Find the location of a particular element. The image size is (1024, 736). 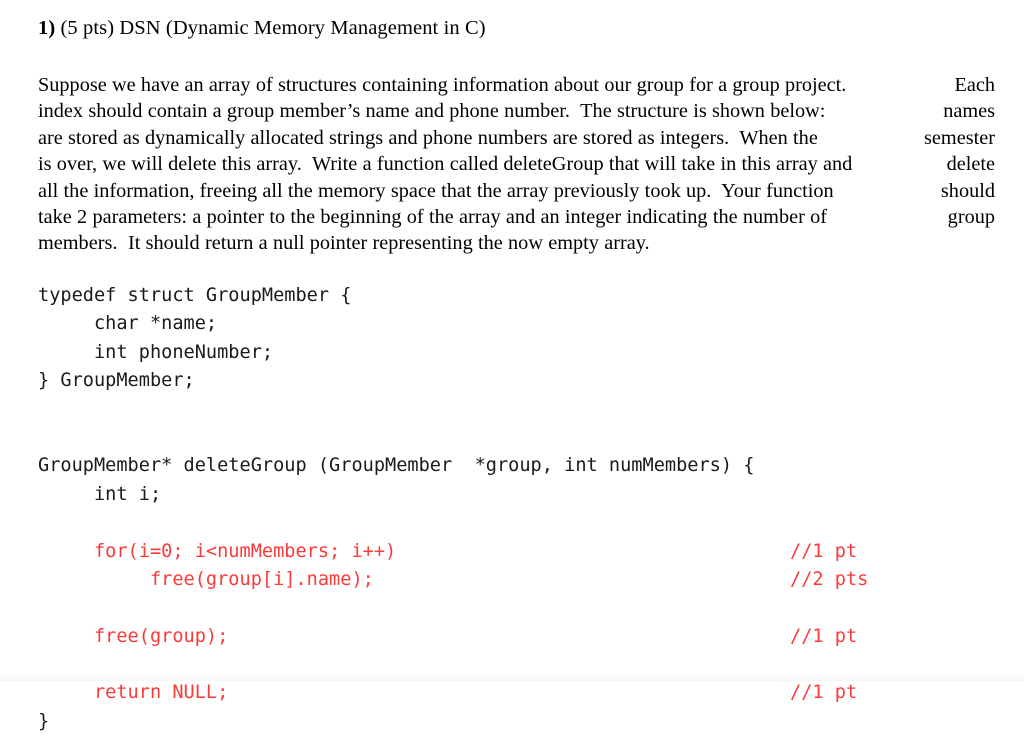

code-line-text: free(group[i].name); is located at coordinates (206, 579).